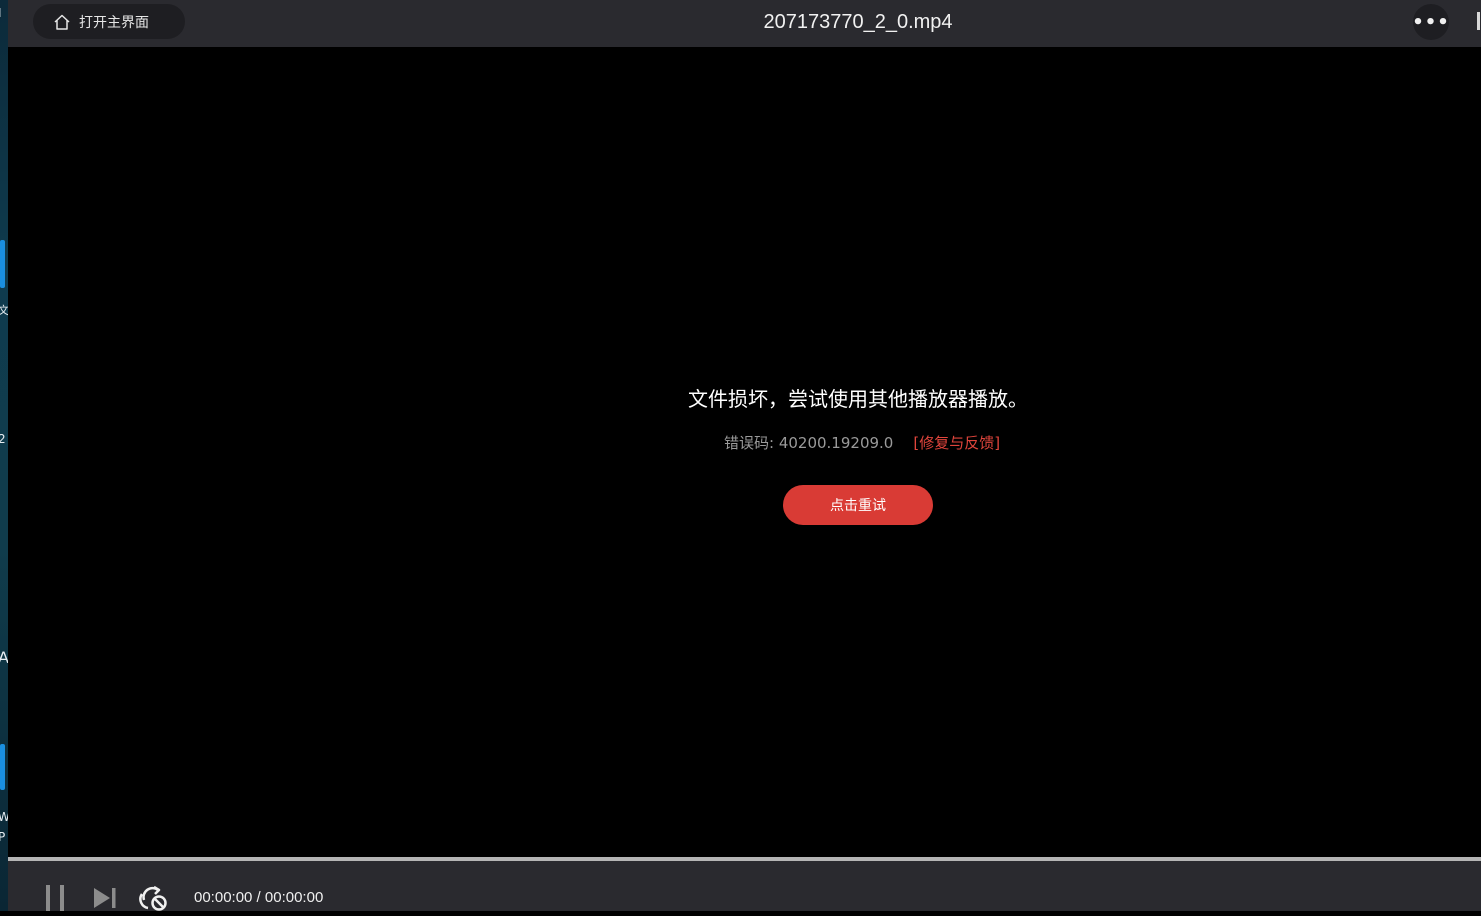 The height and width of the screenshot is (916, 1481). I want to click on window-edge-indicator, so click(1478, 21).